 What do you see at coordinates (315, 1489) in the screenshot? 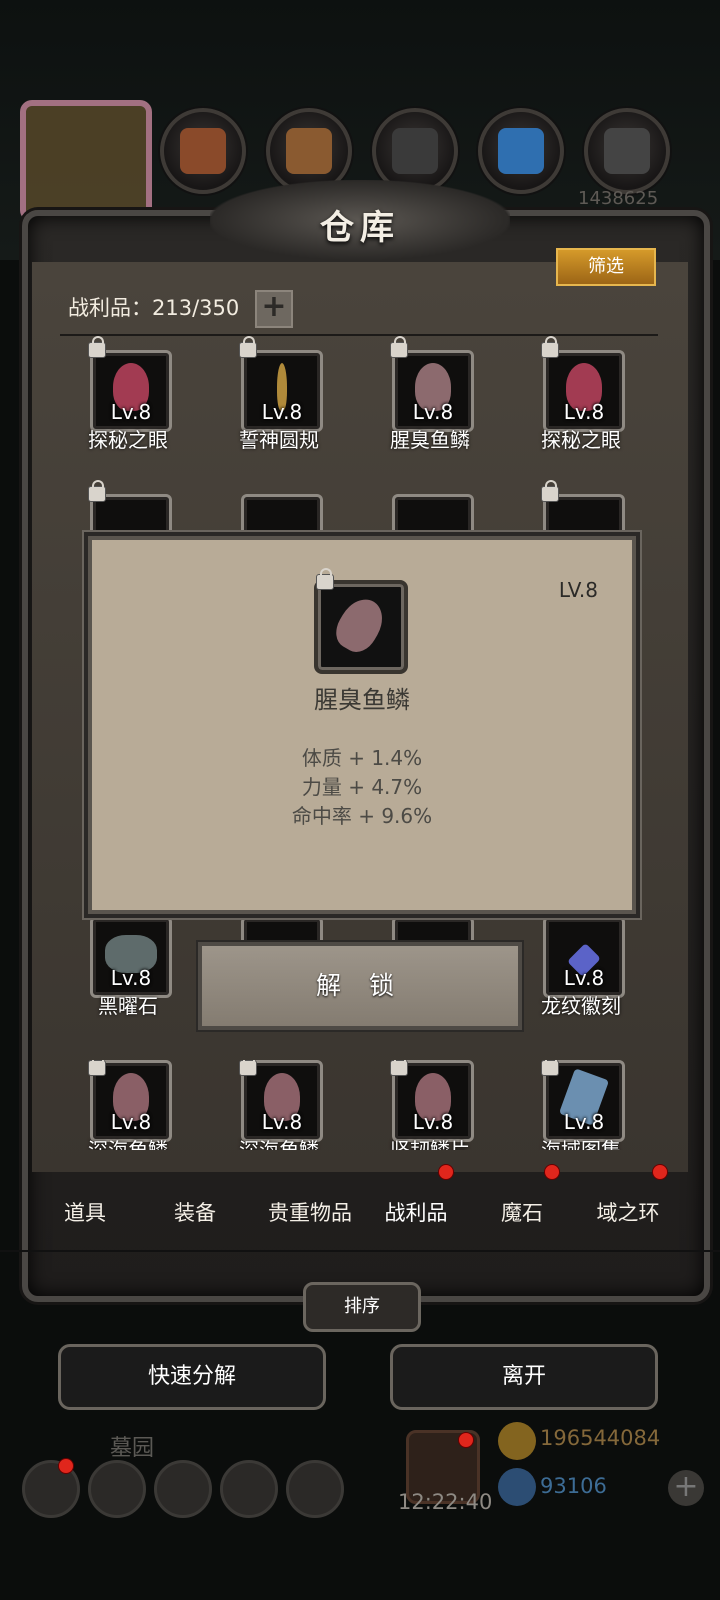
I see `map-icon` at bounding box center [315, 1489].